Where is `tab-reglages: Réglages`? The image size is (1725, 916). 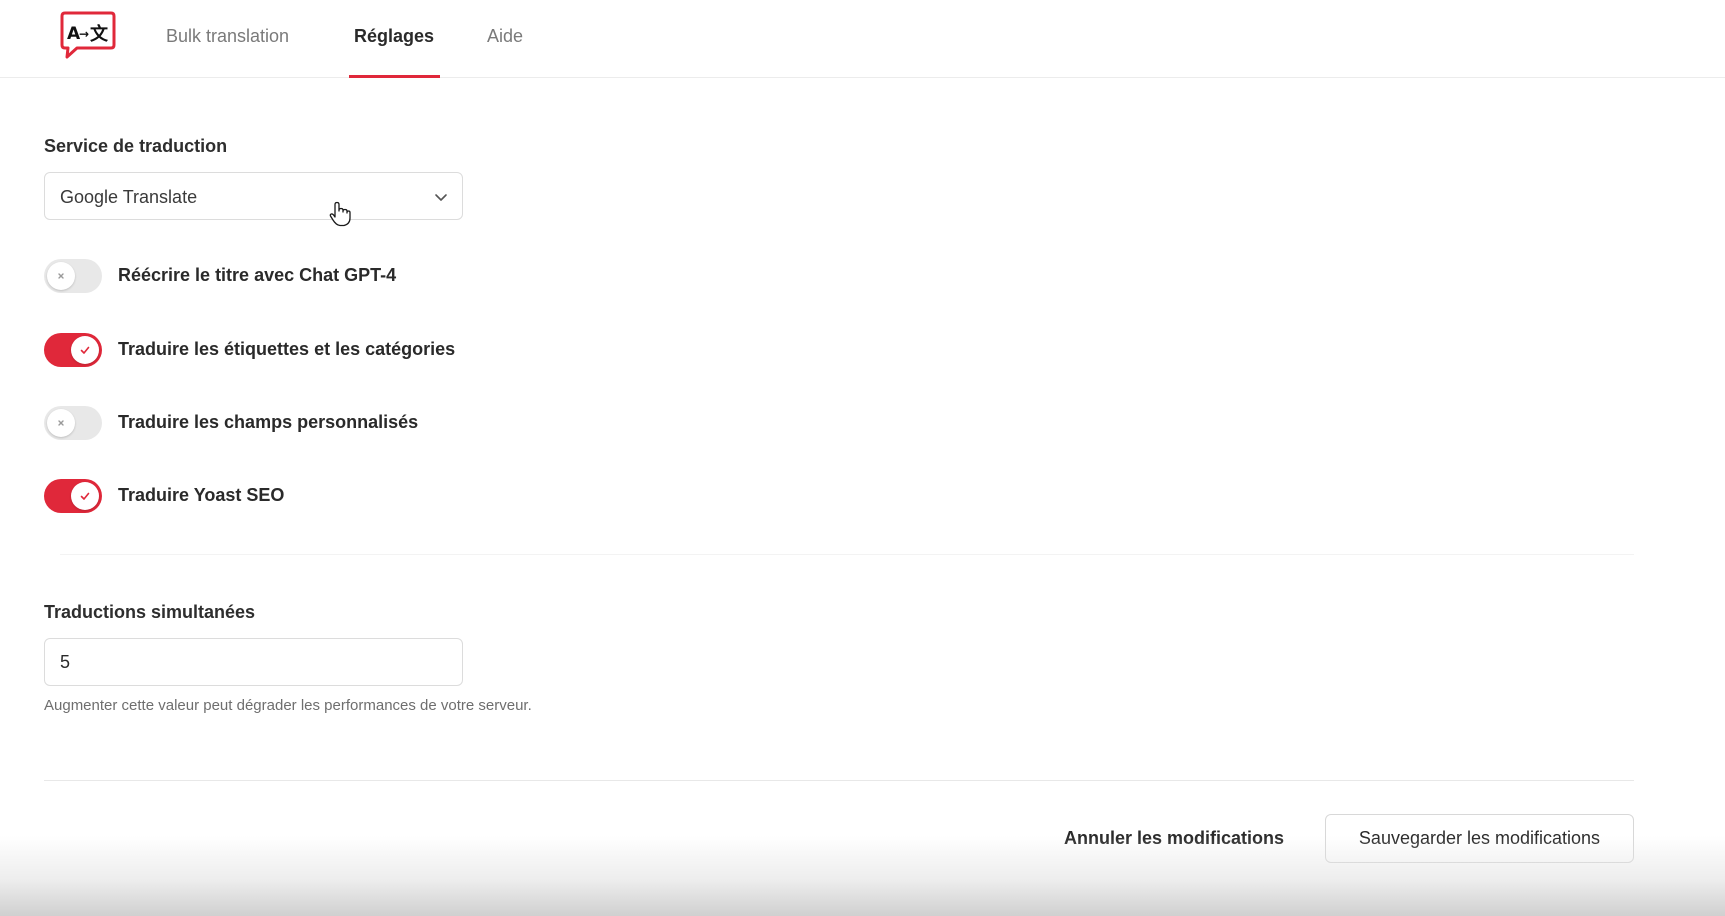 tab-reglages: Réglages is located at coordinates (394, 39).